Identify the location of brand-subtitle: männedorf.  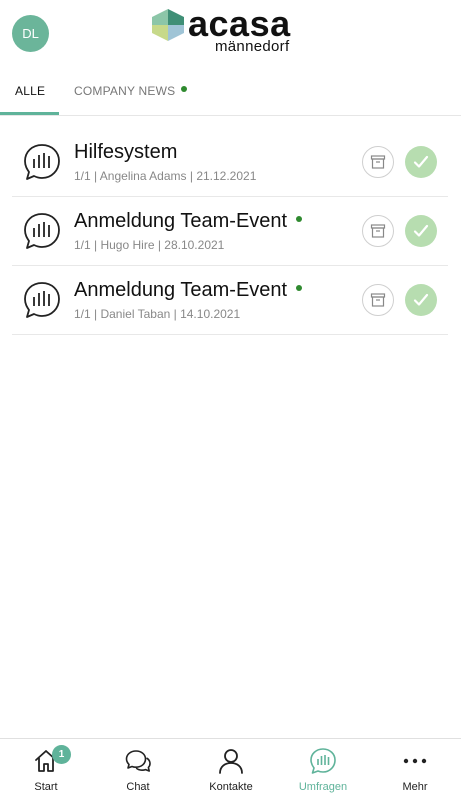
(252, 46).